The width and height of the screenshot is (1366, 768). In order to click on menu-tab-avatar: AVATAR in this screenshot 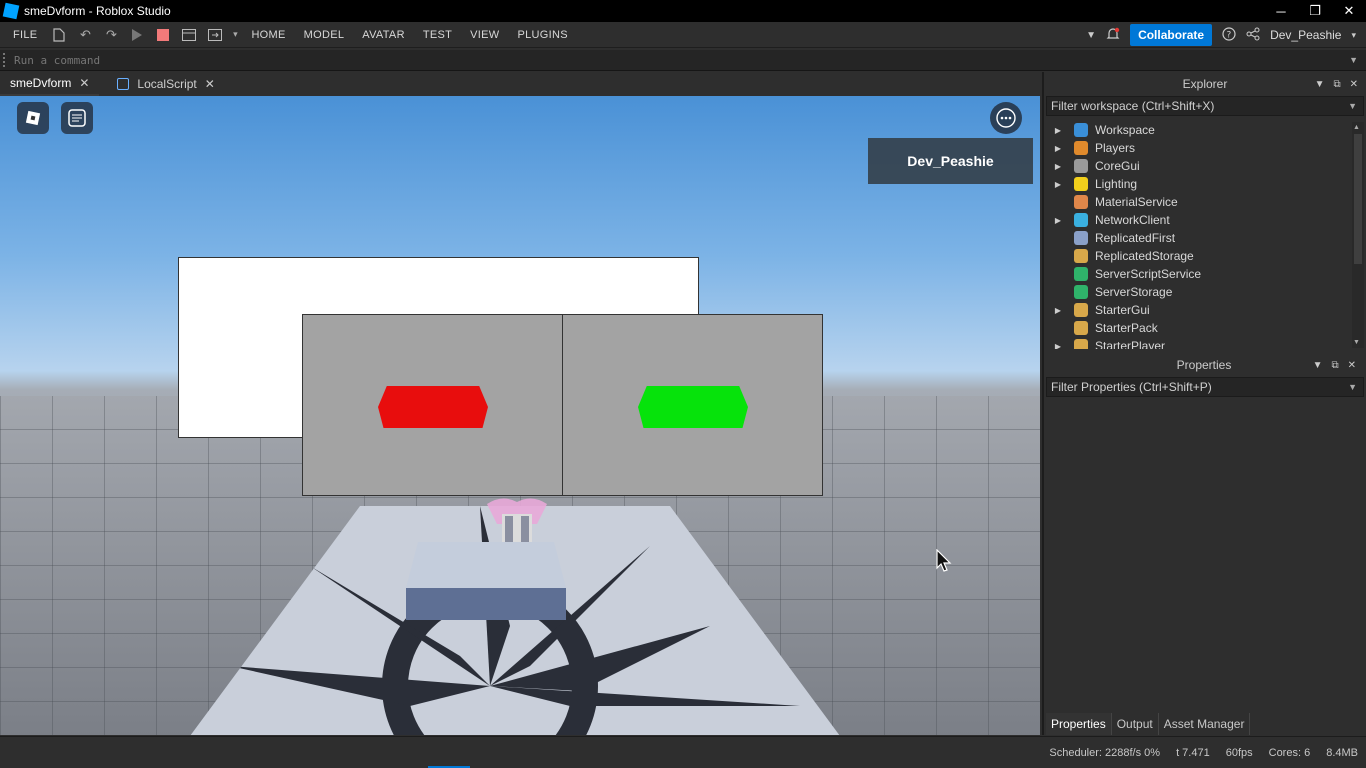, I will do `click(383, 35)`.